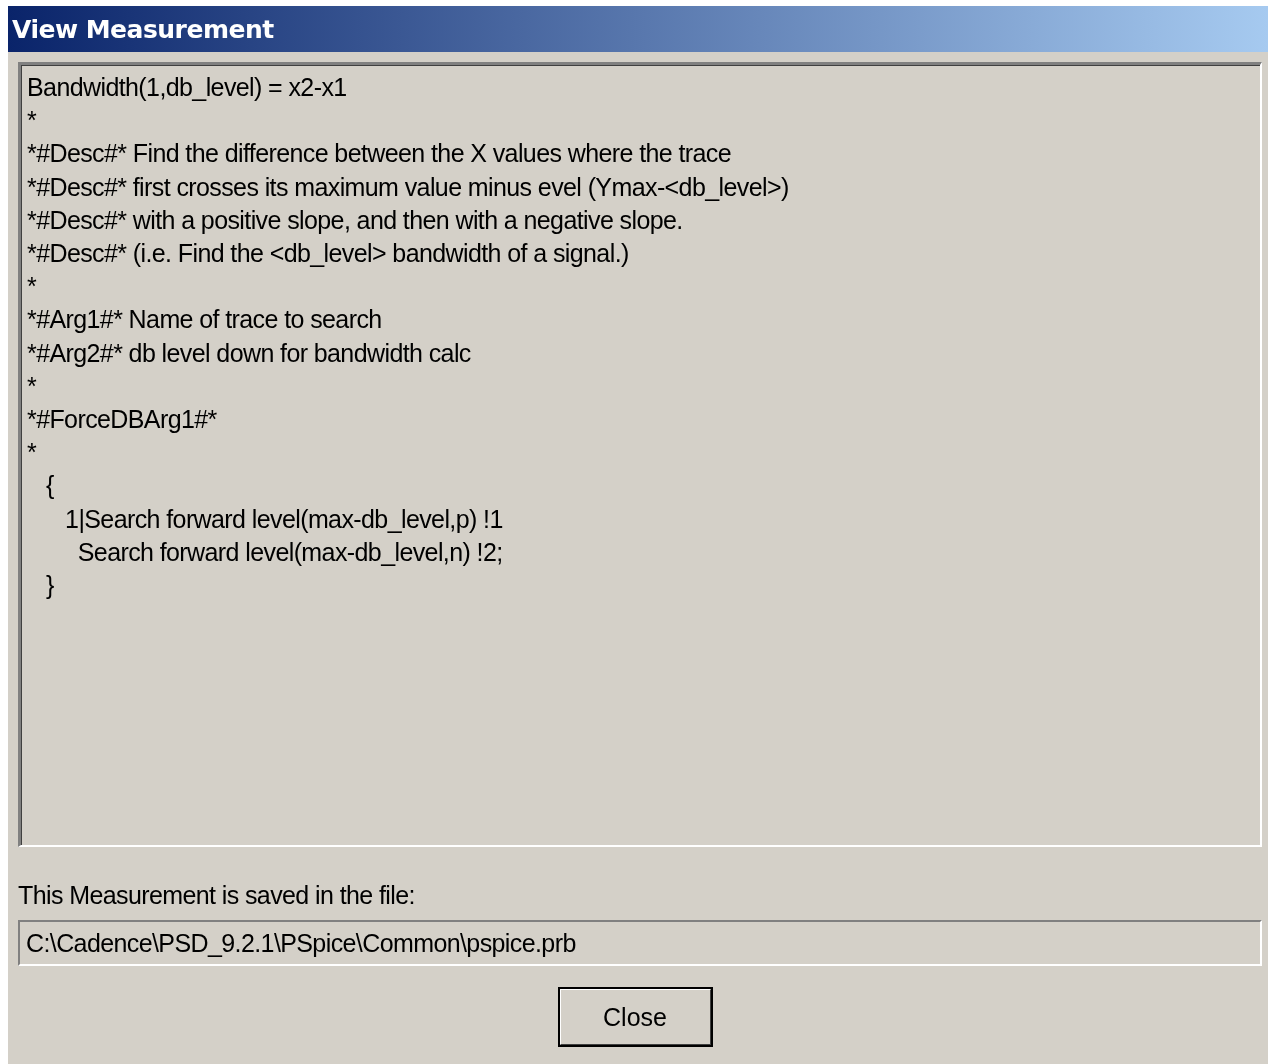 The height and width of the screenshot is (1064, 1268). Describe the element at coordinates (205, 320) in the screenshot. I see `text-line: *#Arg1#* Name of trace to search` at that location.